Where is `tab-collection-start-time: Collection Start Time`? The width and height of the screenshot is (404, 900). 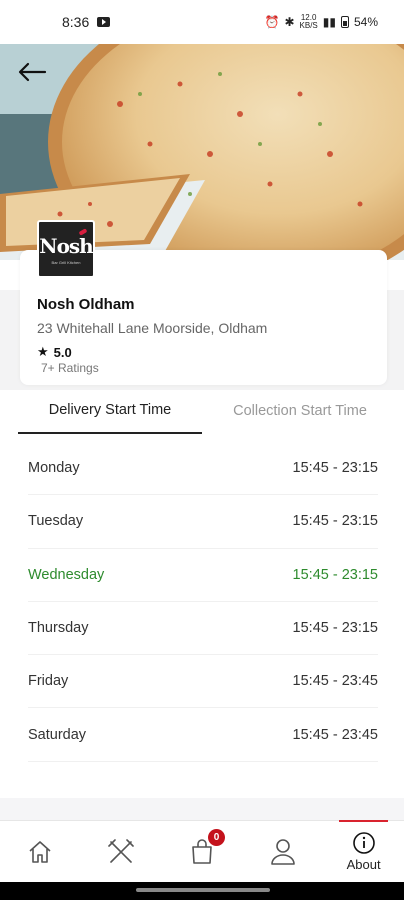 tab-collection-start-time: Collection Start Time is located at coordinates (300, 411).